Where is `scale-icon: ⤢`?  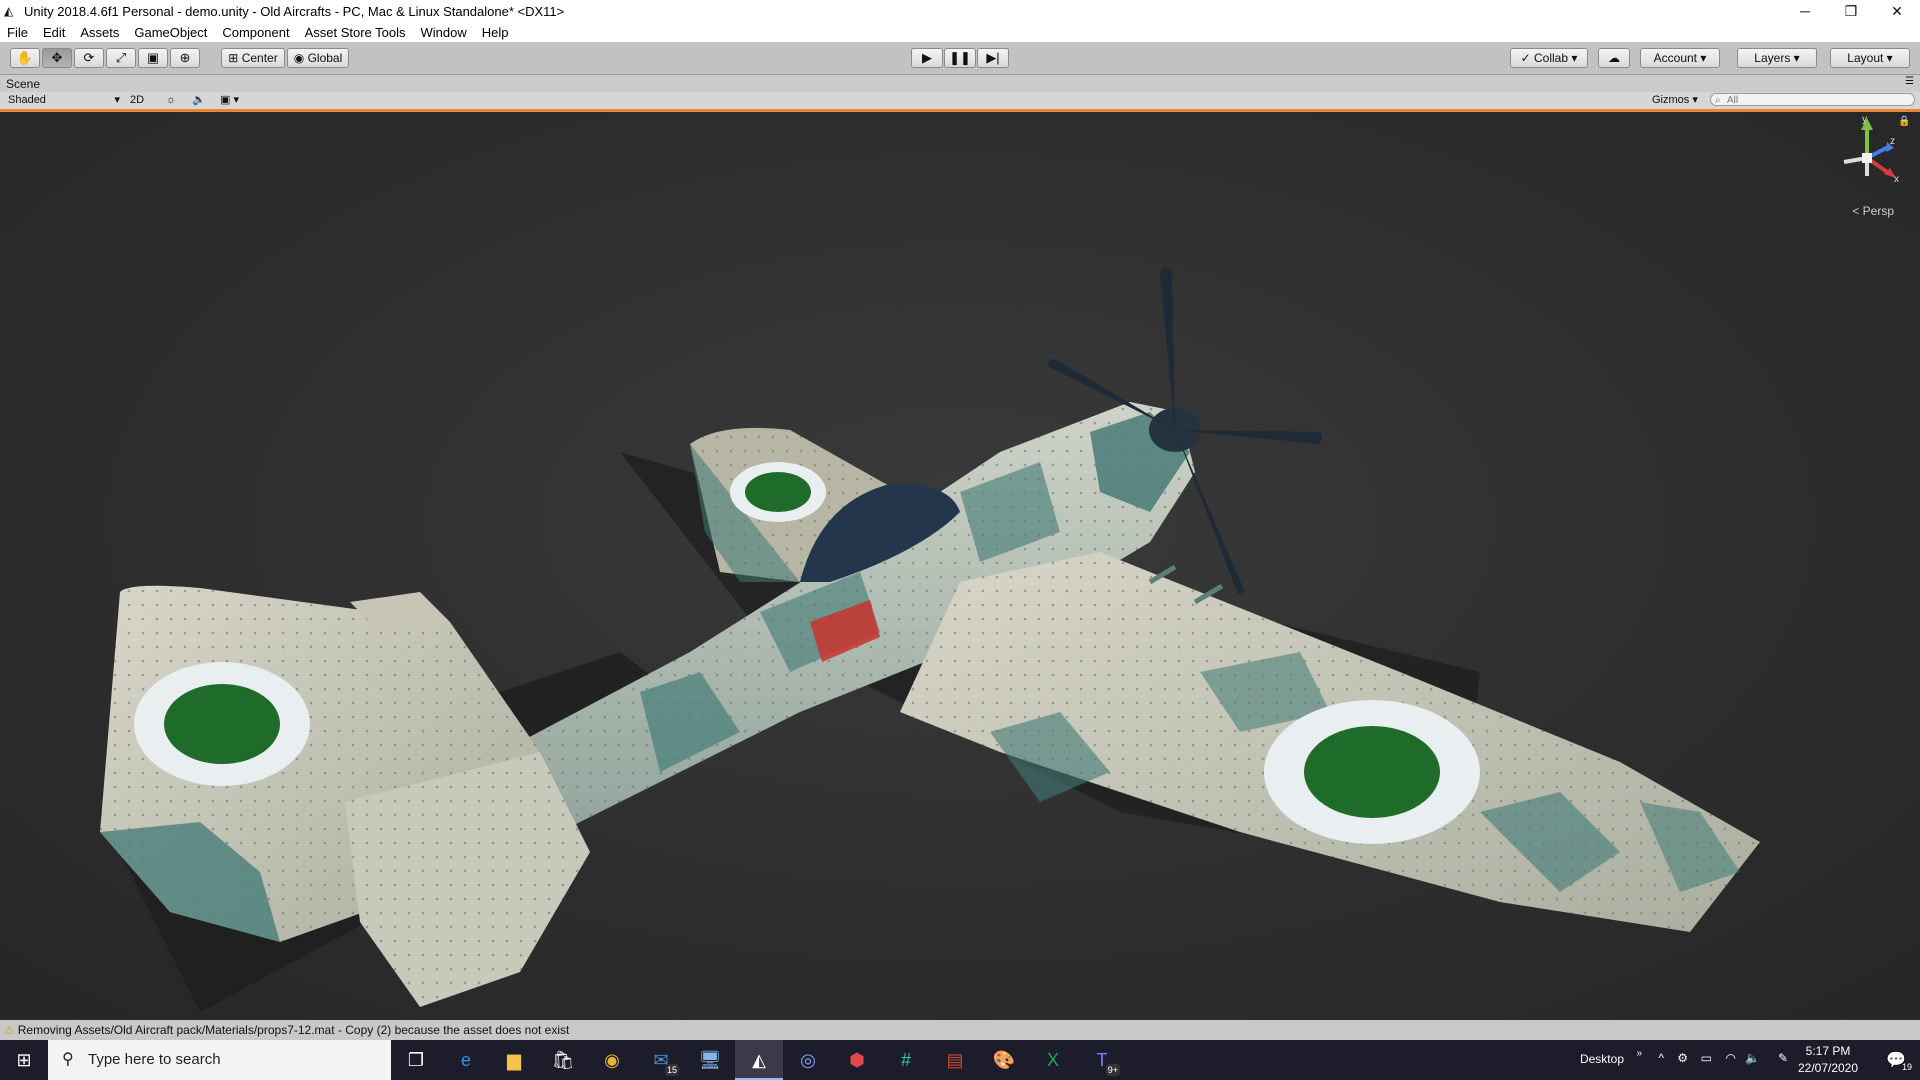 scale-icon: ⤢ is located at coordinates (121, 57).